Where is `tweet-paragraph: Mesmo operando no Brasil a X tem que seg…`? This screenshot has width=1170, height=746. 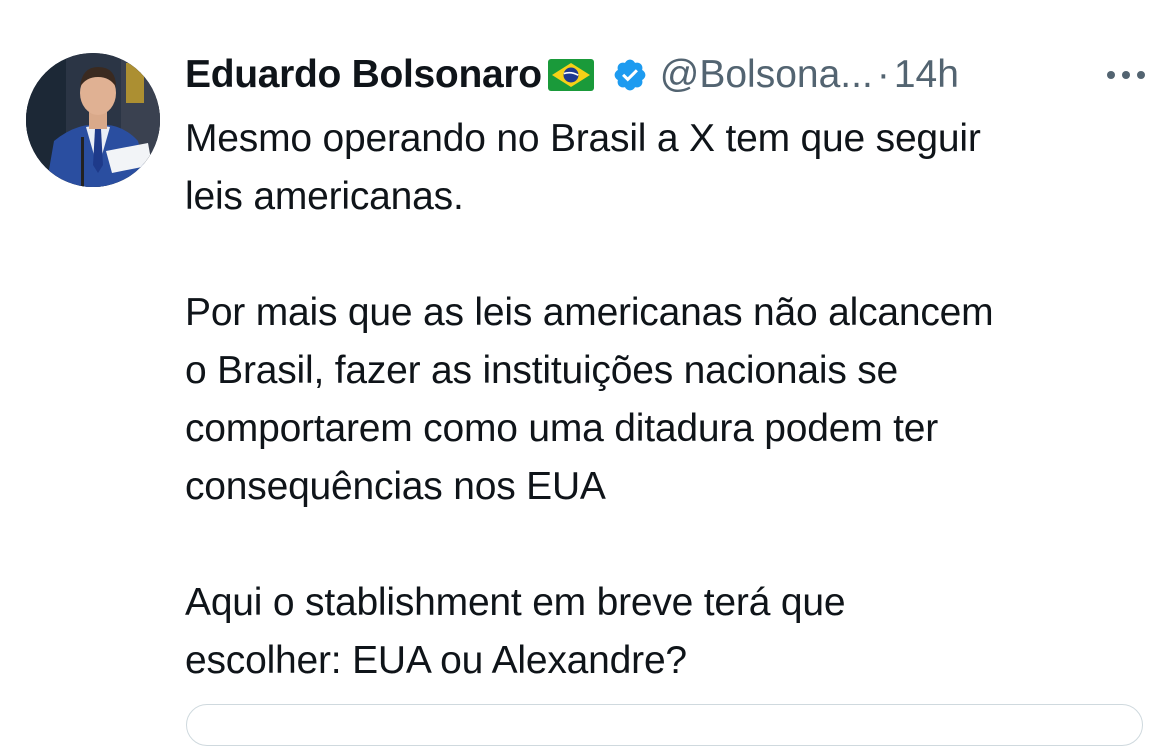
tweet-paragraph: Mesmo operando no Brasil a X tem que seg… is located at coordinates (665, 168).